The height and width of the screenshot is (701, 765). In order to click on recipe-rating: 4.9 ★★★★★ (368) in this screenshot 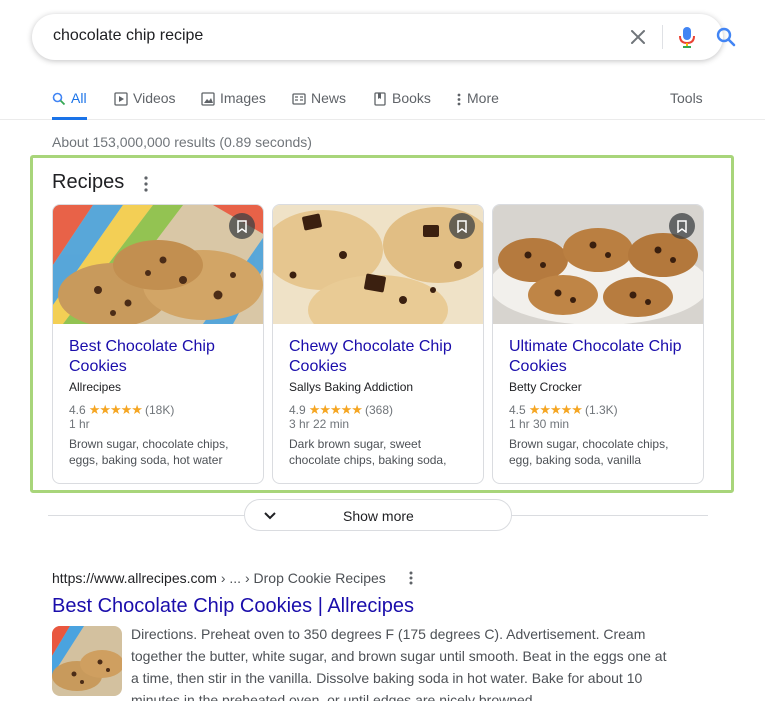, I will do `click(341, 410)`.